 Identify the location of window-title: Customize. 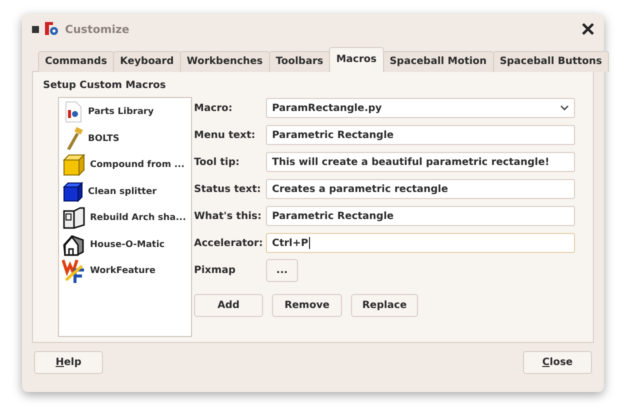
(97, 29).